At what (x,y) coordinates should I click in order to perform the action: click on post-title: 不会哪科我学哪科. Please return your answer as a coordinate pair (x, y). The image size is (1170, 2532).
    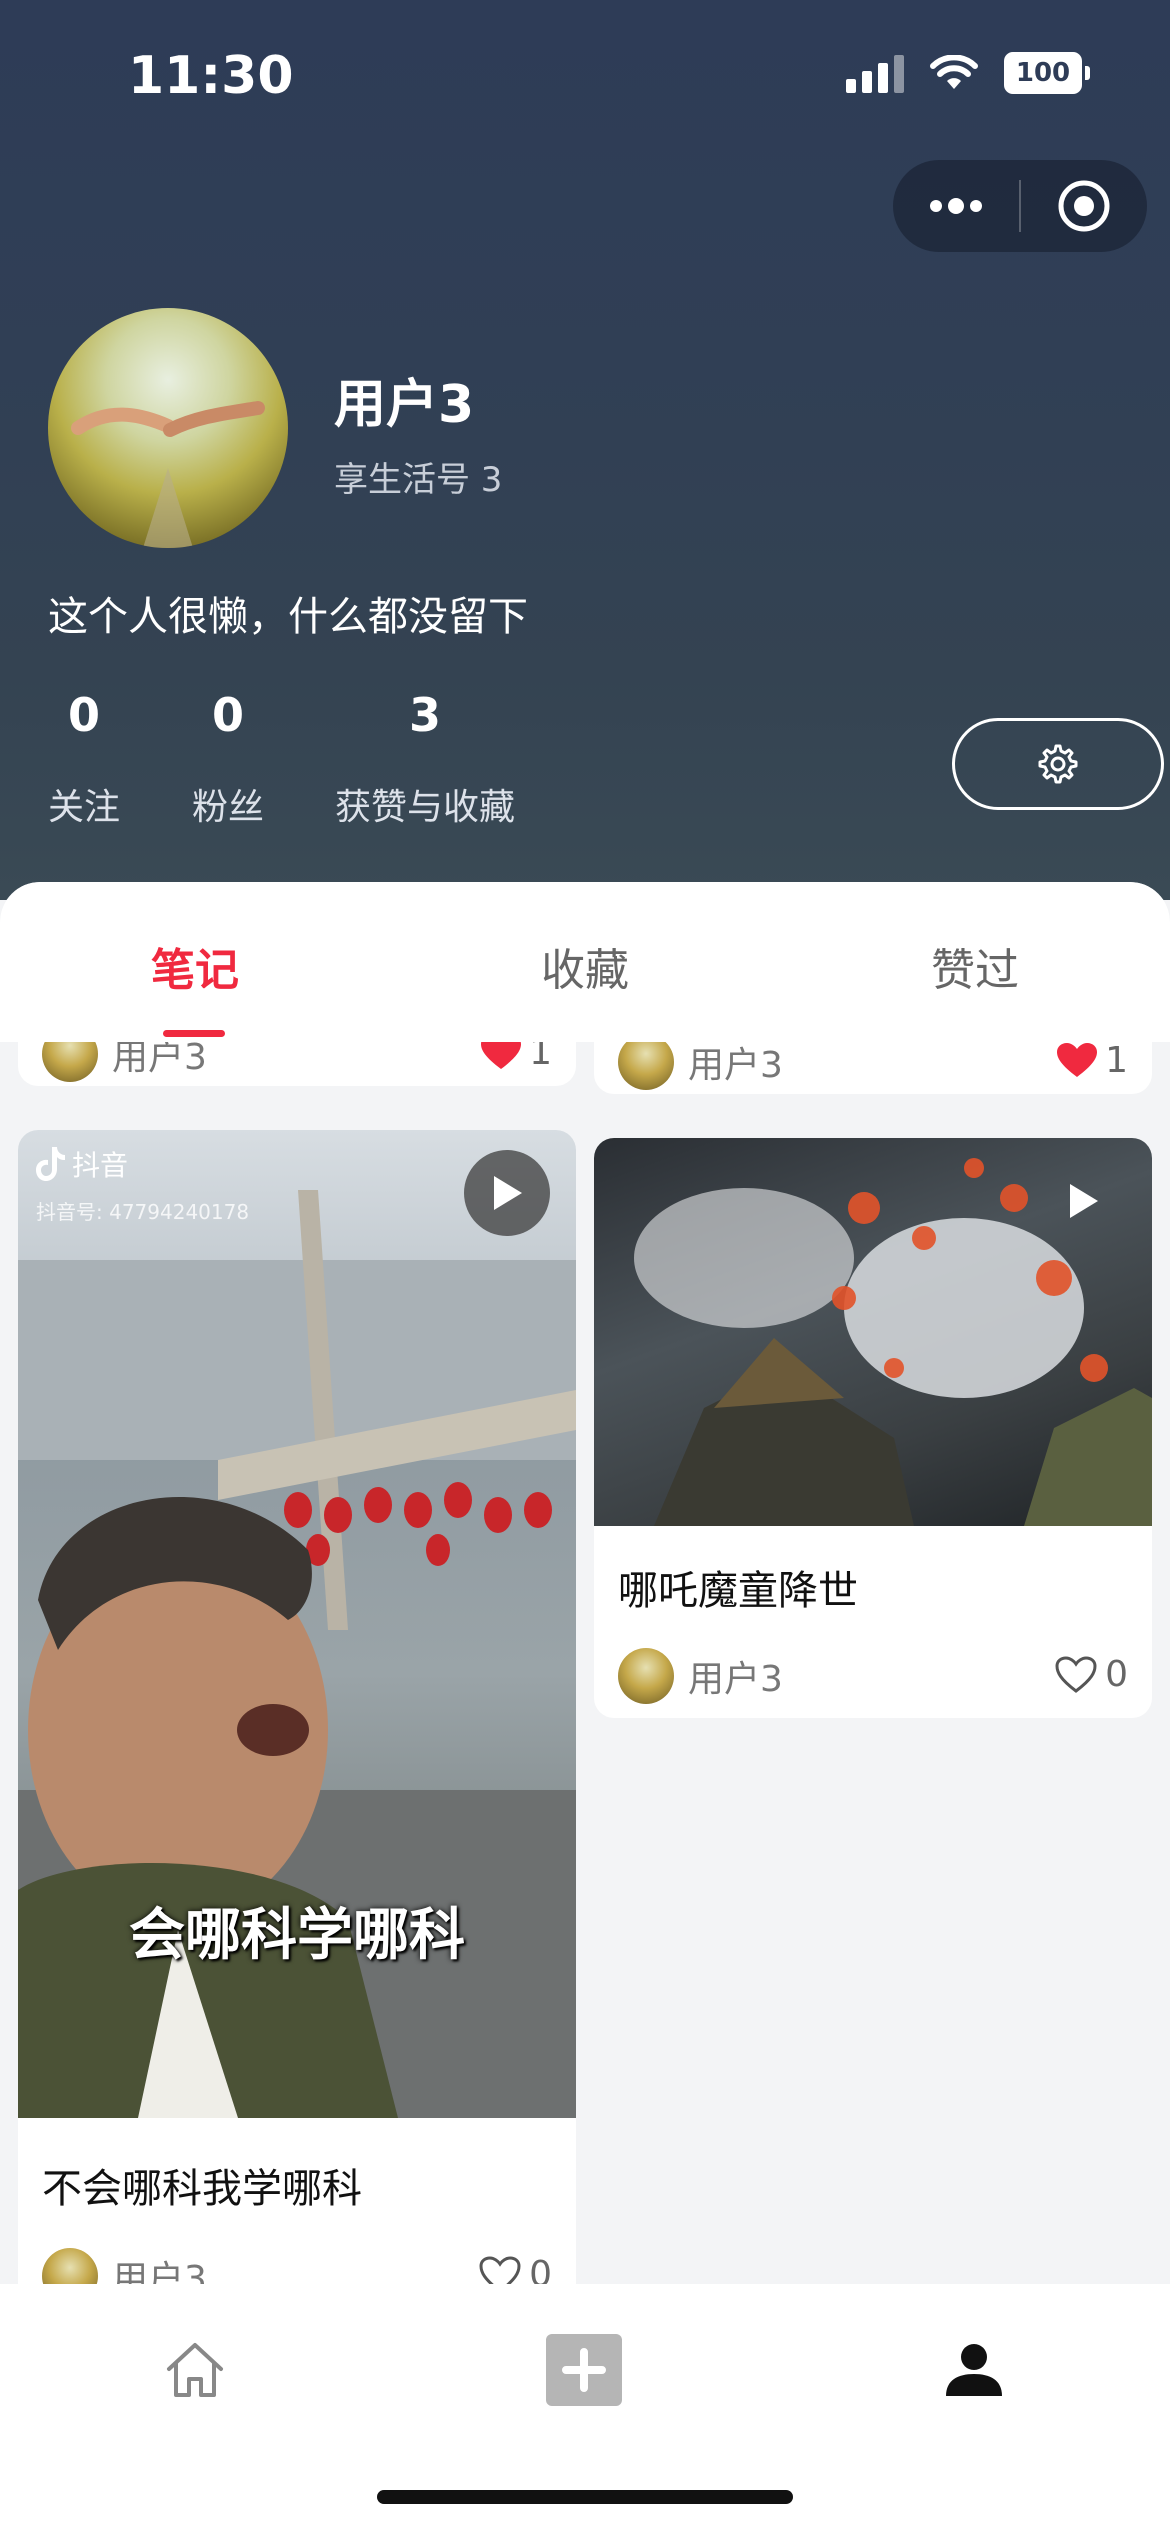
    Looking at the image, I should click on (202, 2189).